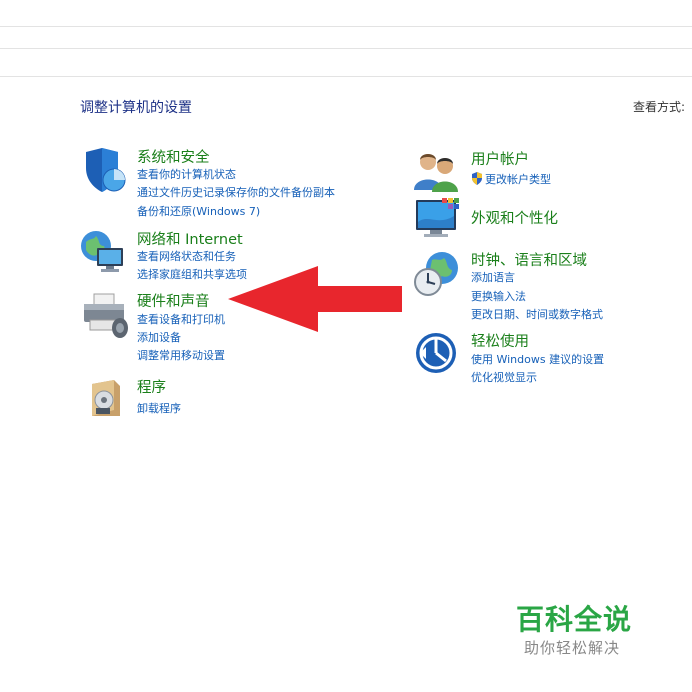 The height and width of the screenshot is (692, 692). What do you see at coordinates (439, 275) in the screenshot?
I see `clock-globe-icon` at bounding box center [439, 275].